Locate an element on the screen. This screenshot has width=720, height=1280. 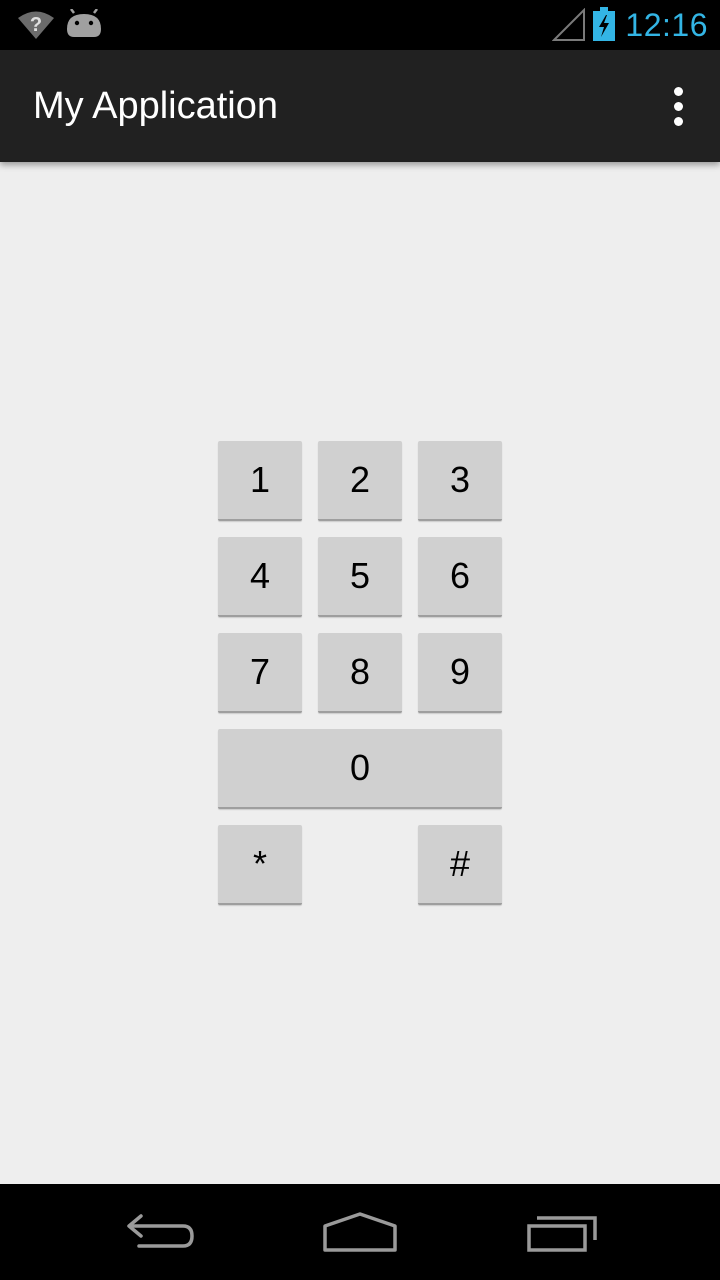
key-4: 4 is located at coordinates (260, 577).